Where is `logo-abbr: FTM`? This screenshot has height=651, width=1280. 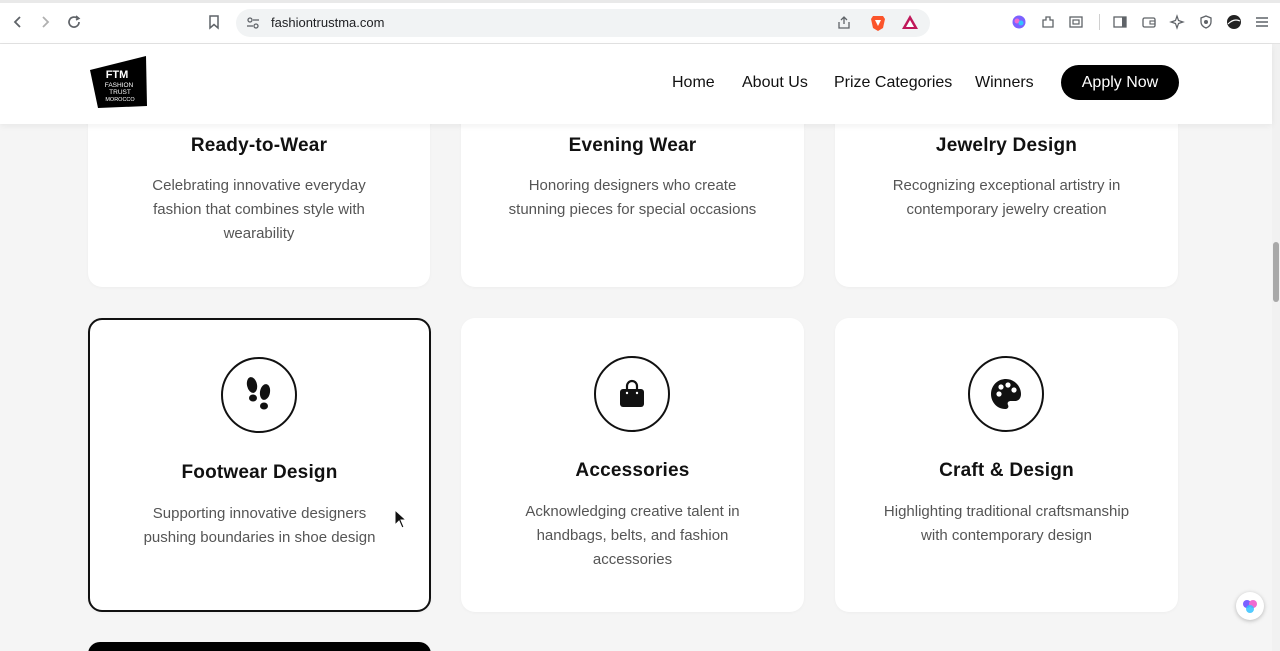 logo-abbr: FTM is located at coordinates (117, 75).